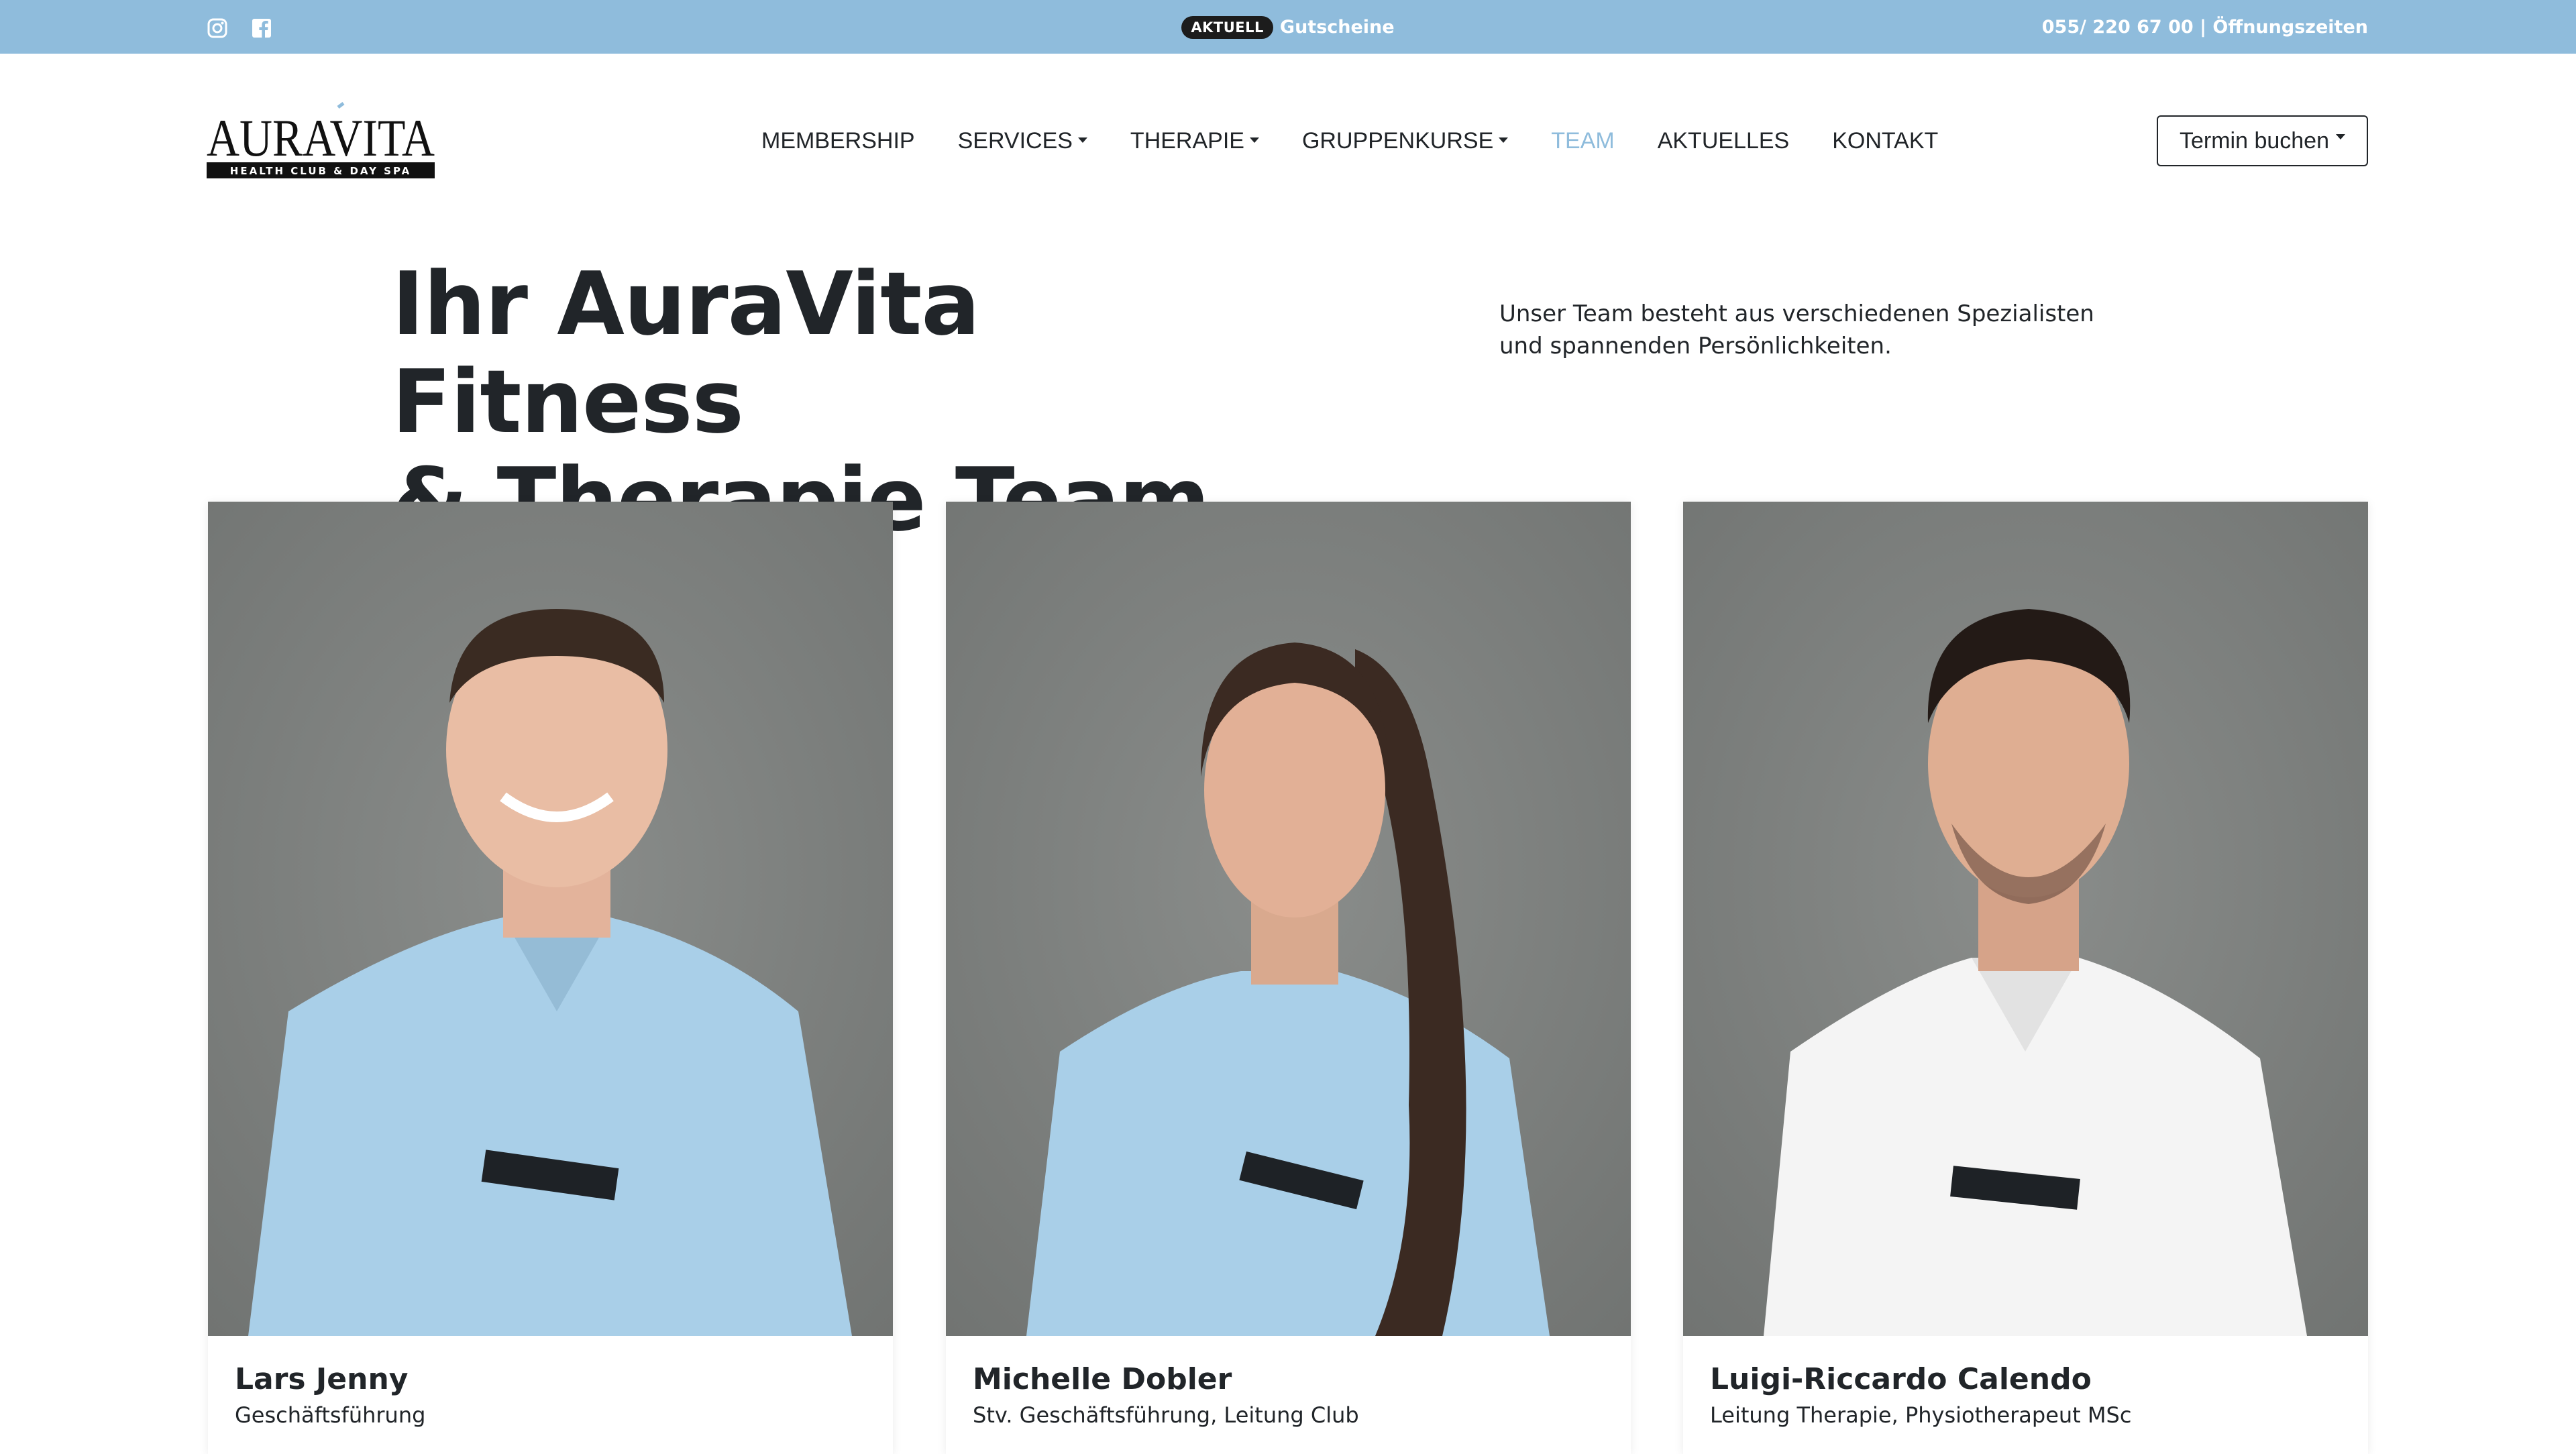 The height and width of the screenshot is (1454, 2576). I want to click on nav-item-services: SERVICES, so click(1022, 141).